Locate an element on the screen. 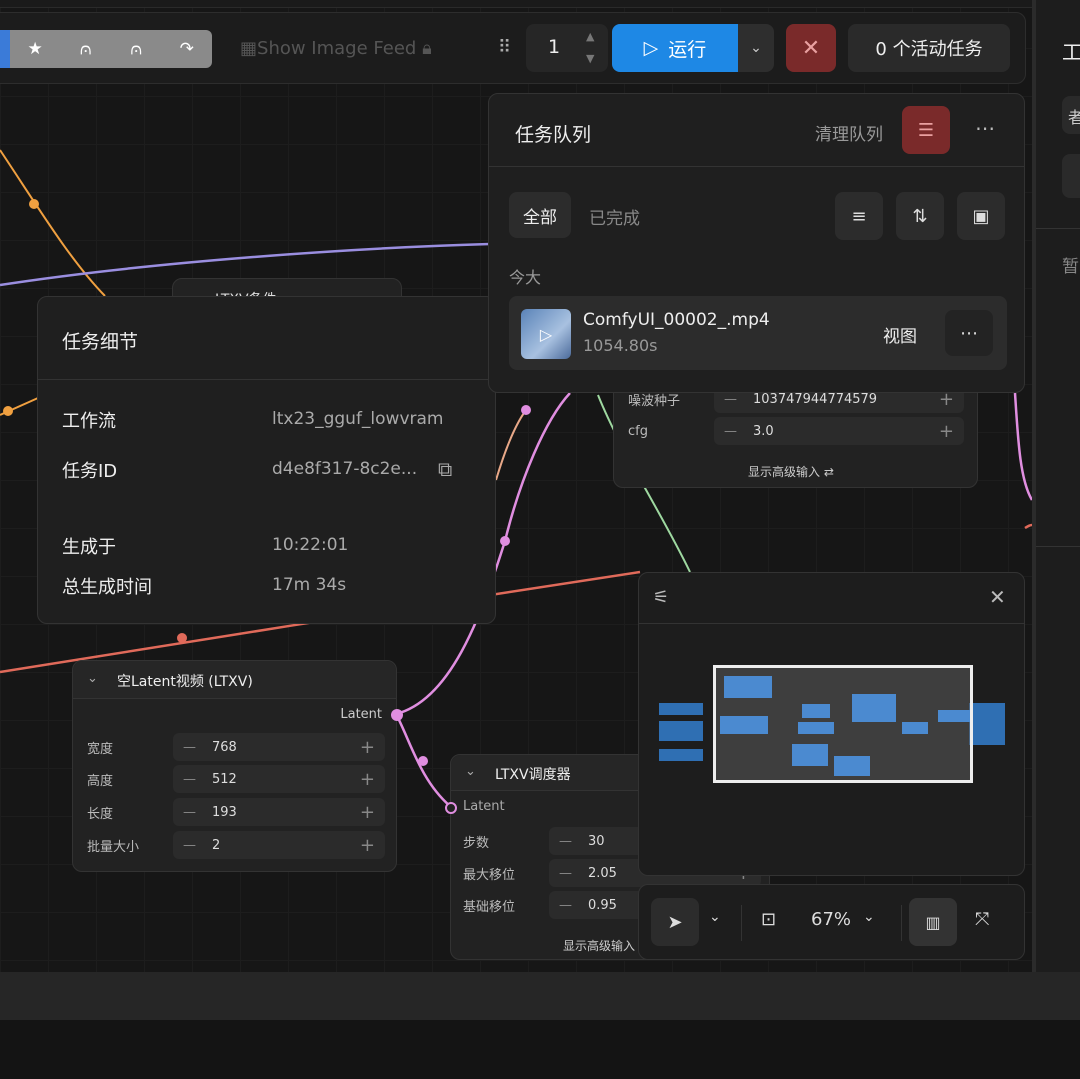  star-icon: ★ is located at coordinates (35, 49).